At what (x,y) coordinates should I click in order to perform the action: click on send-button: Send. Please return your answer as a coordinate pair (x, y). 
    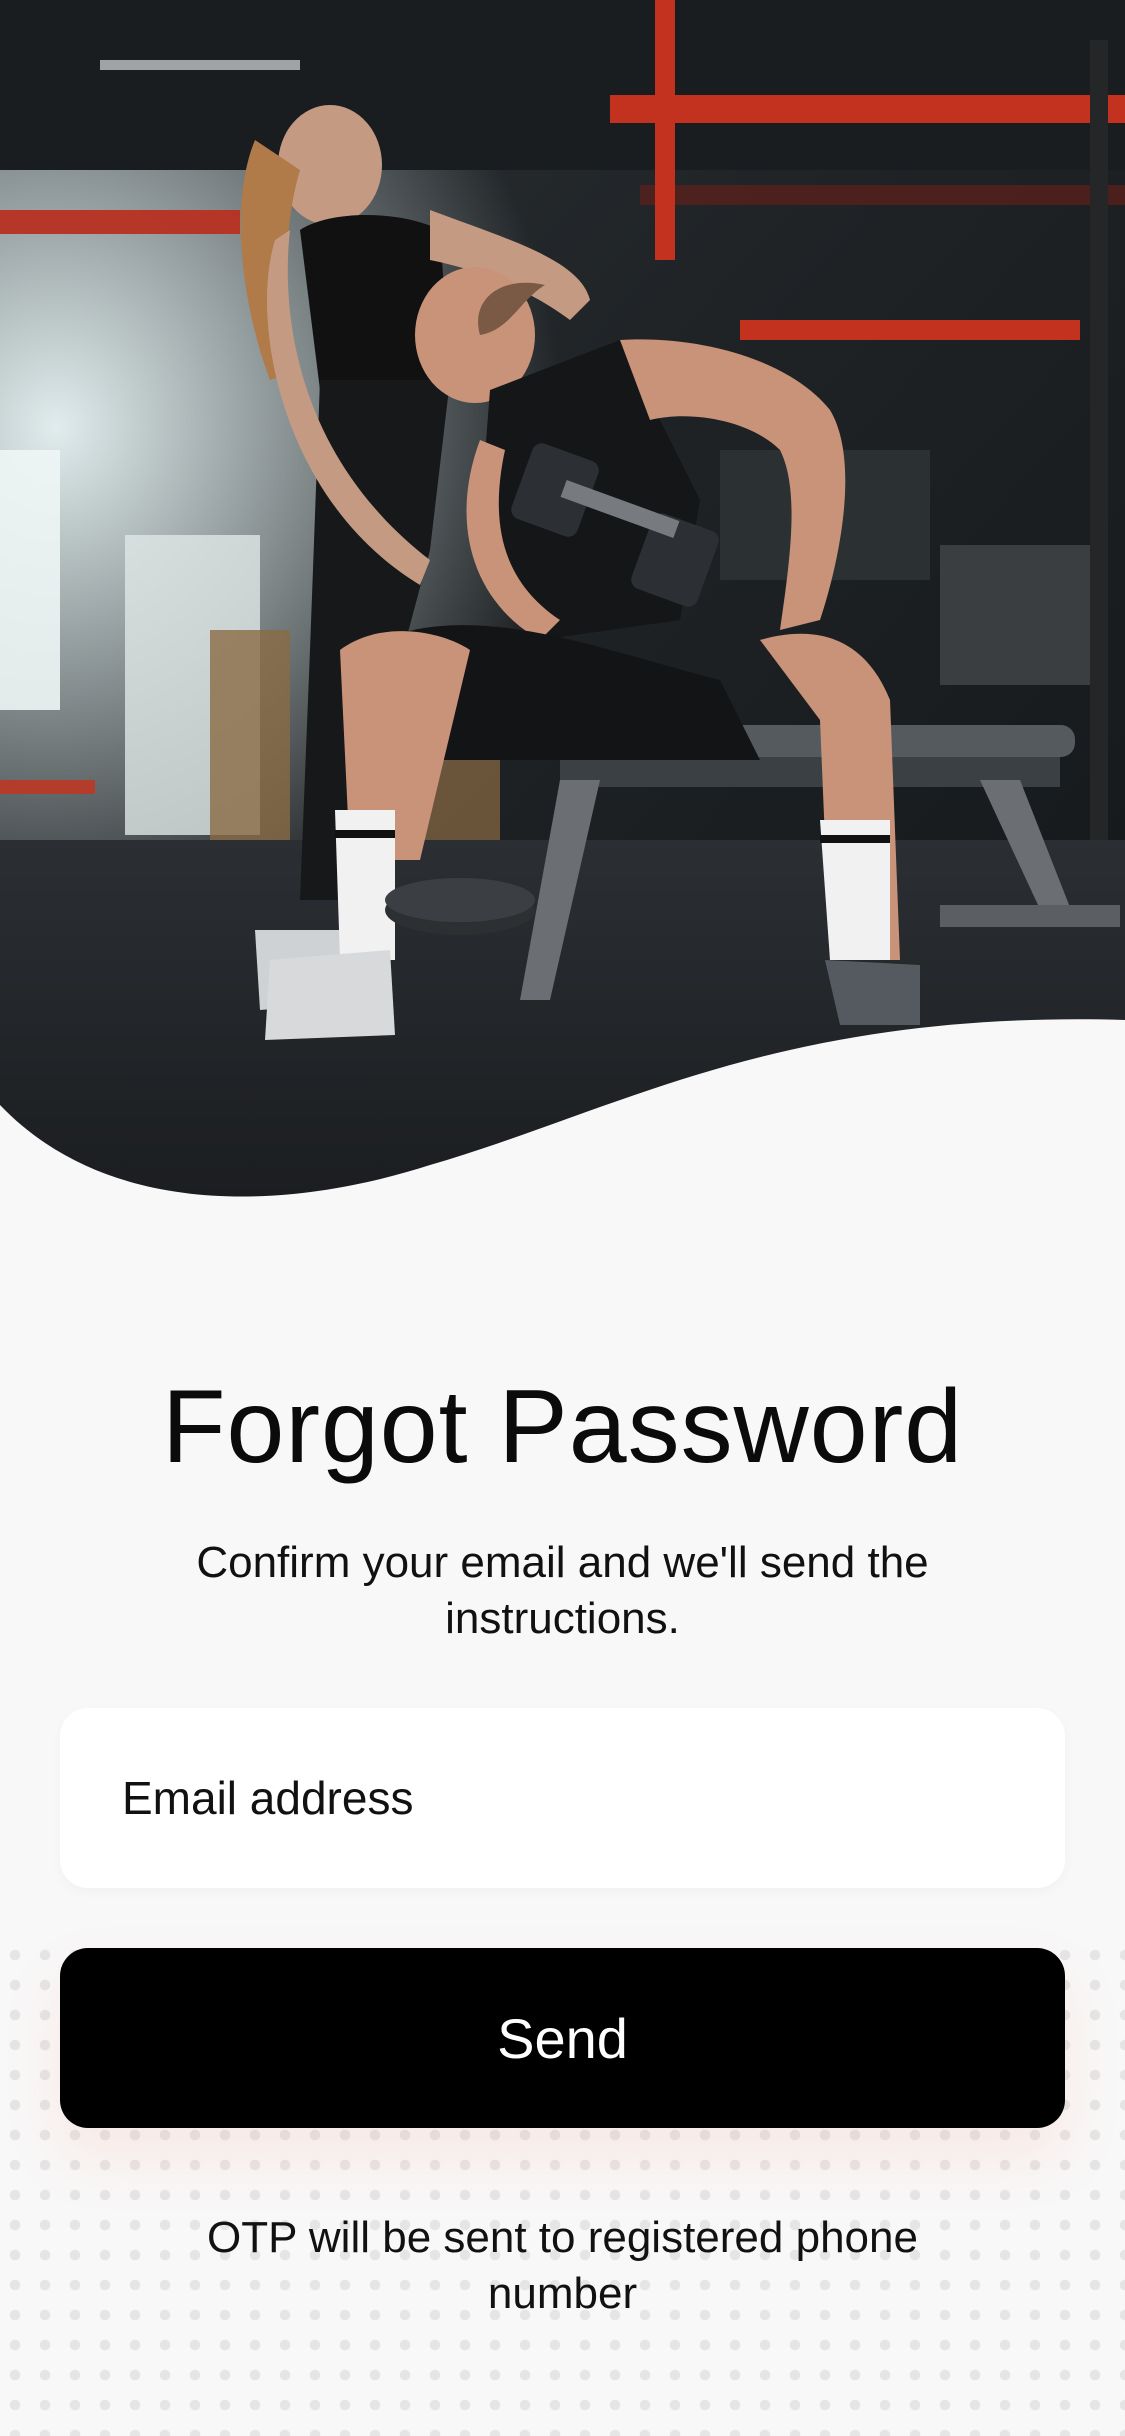
    Looking at the image, I should click on (562, 2038).